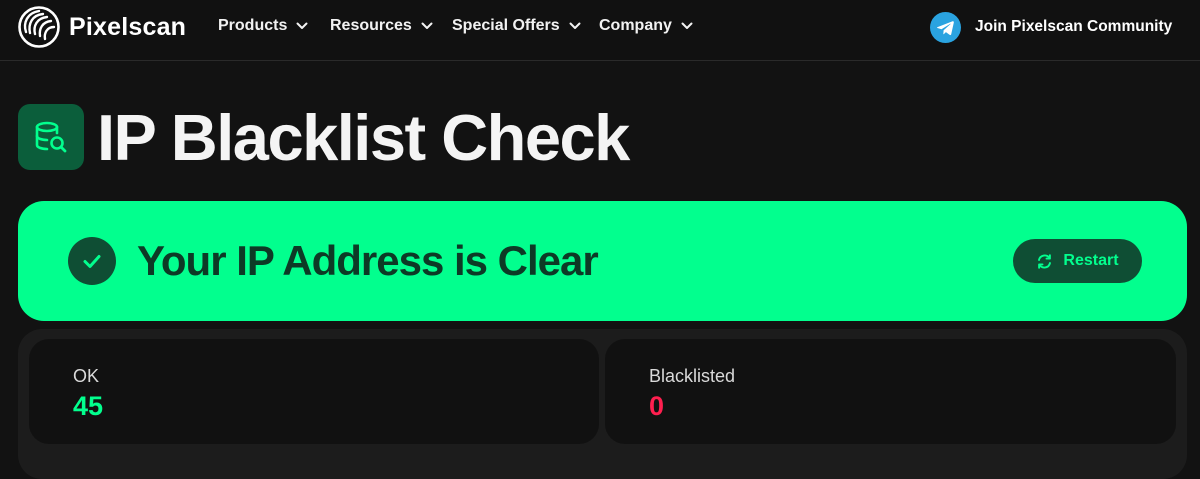 The height and width of the screenshot is (479, 1200). Describe the element at coordinates (945, 27) in the screenshot. I see `telegram-icon` at that location.